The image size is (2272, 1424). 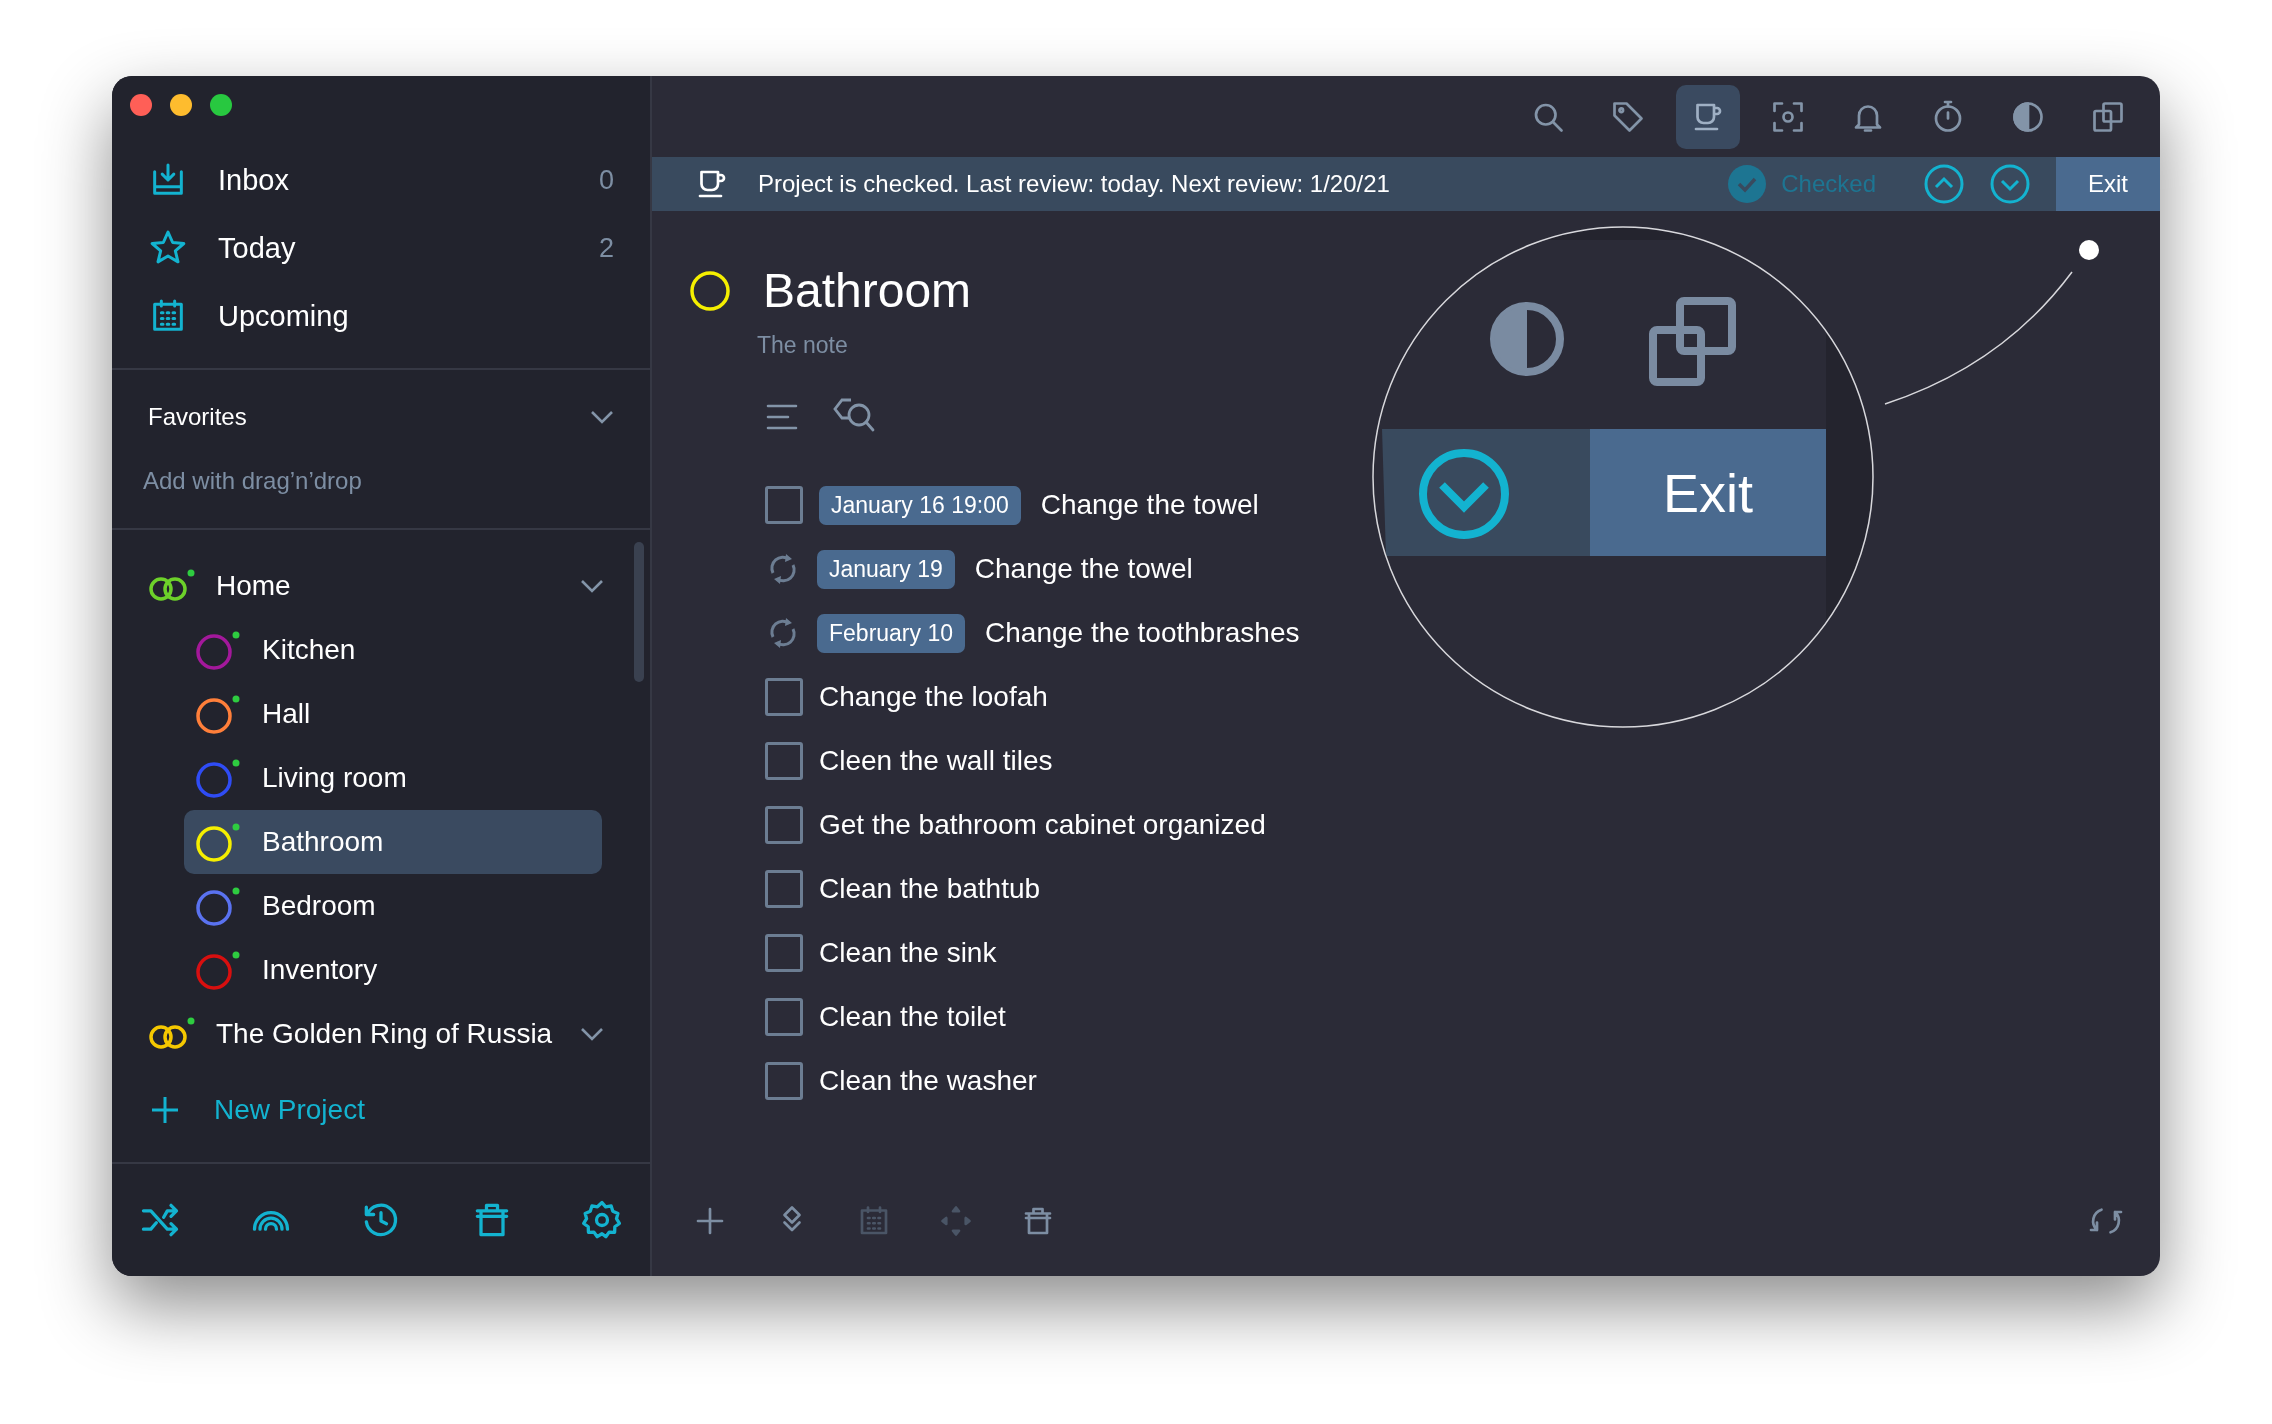 I want to click on project-item: Bedroom, so click(x=393, y=906).